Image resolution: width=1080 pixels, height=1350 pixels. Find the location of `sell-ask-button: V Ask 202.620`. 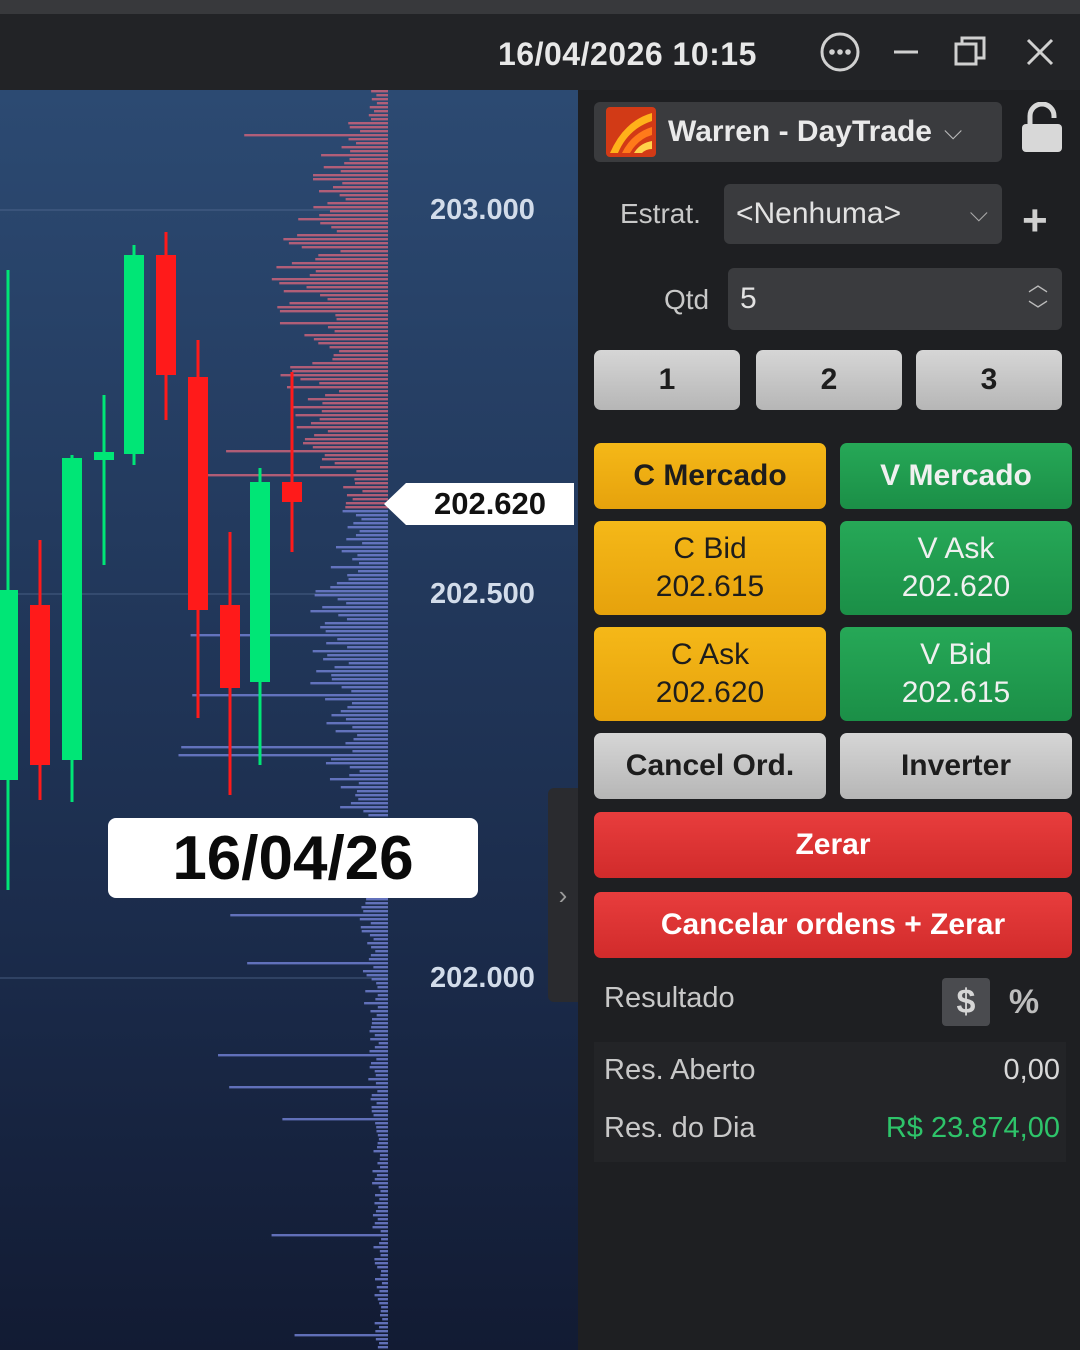

sell-ask-button: V Ask 202.620 is located at coordinates (956, 568).